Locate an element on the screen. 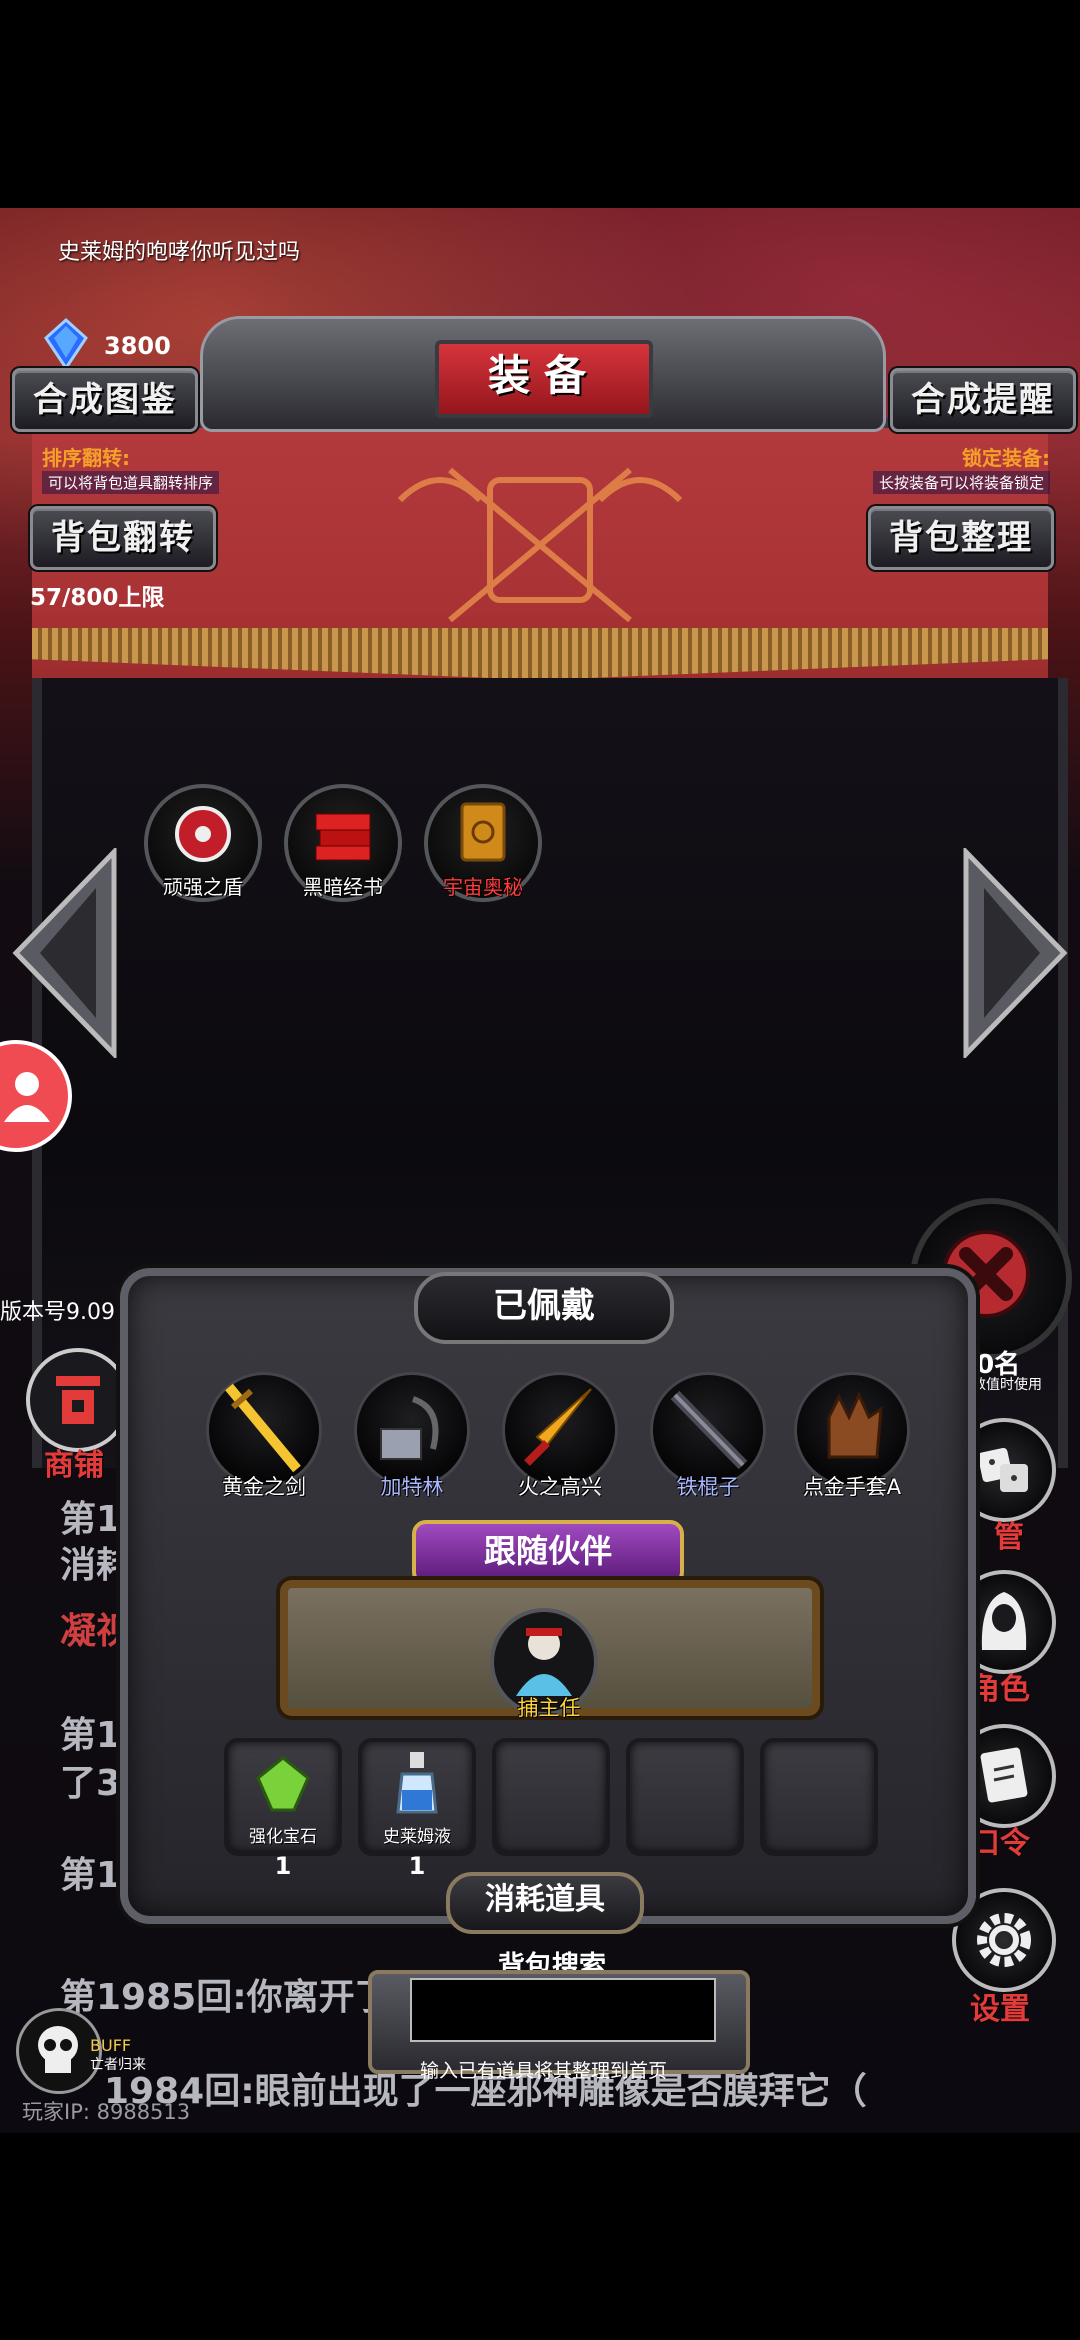  bag-item-shield: 顽强之盾 is located at coordinates (203, 843).